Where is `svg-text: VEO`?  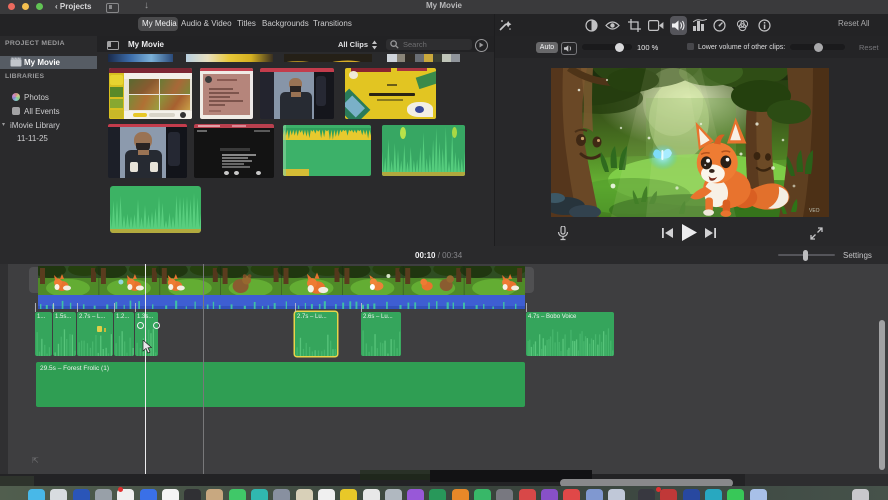
svg-text: VEO is located at coordinates (814, 211).